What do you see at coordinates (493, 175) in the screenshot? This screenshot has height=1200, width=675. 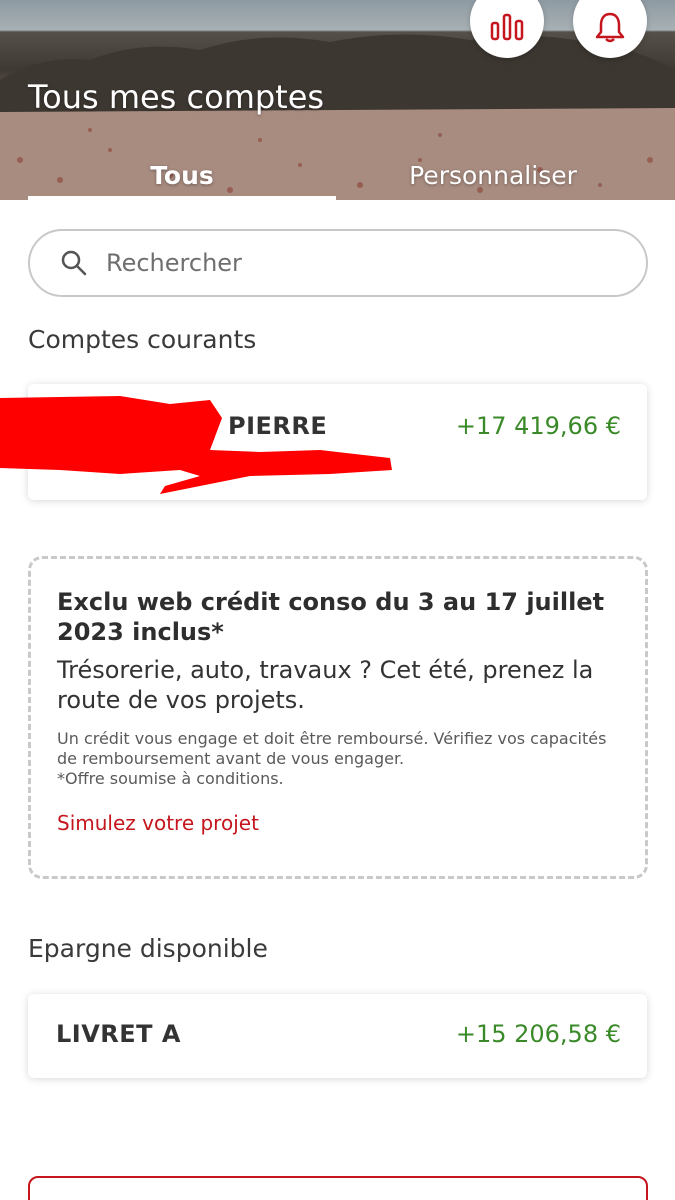 I see `tab-personnaliser: Personnaliser` at bounding box center [493, 175].